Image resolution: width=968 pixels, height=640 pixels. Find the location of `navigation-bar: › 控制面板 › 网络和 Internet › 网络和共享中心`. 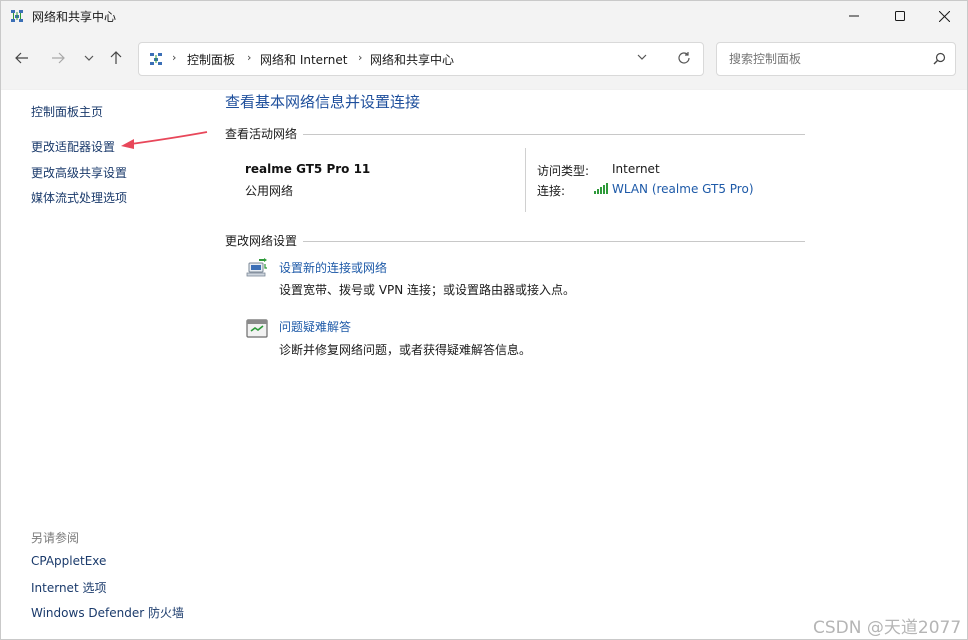

navigation-bar: › 控制面板 › 网络和 Internet › 网络和共享中心 is located at coordinates (484, 60).